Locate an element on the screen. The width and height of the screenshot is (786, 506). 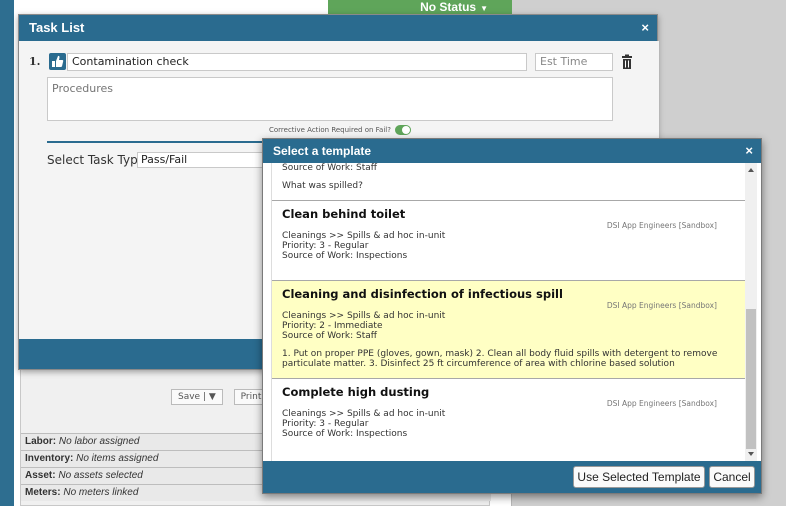
template-dialog-close-icon: × is located at coordinates (749, 151).